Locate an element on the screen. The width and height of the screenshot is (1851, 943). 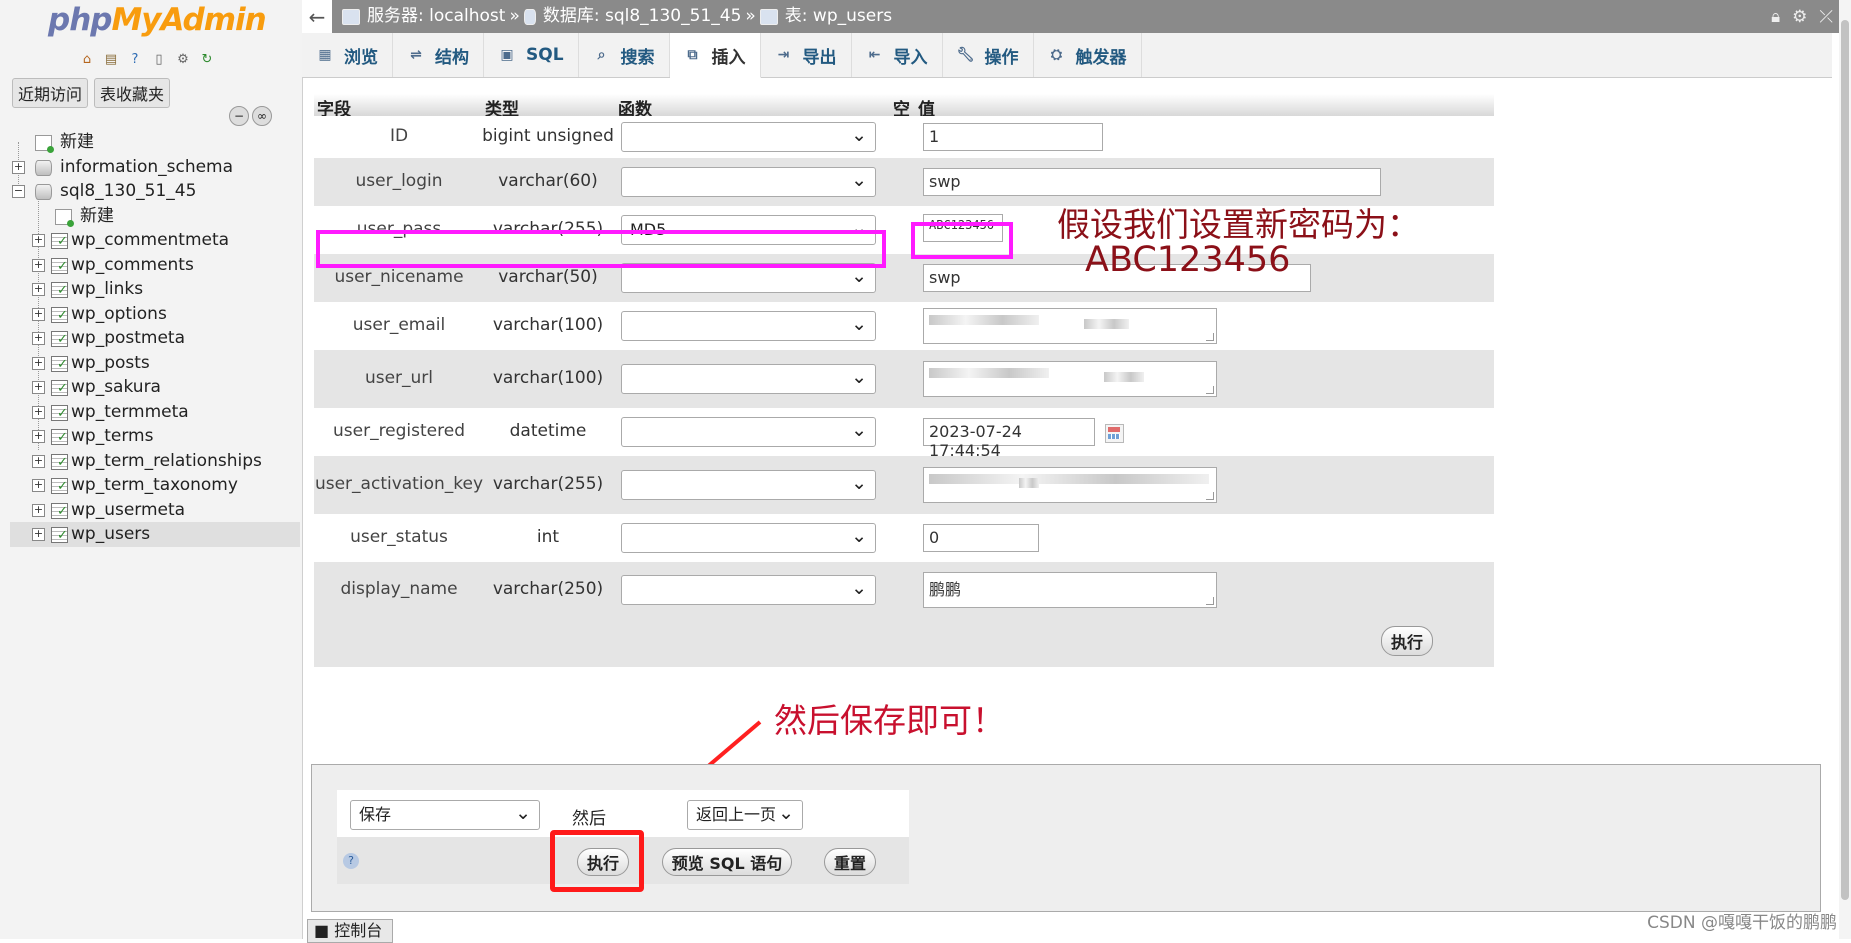
tree-table-wp-users: + wp_users is located at coordinates (155, 535).